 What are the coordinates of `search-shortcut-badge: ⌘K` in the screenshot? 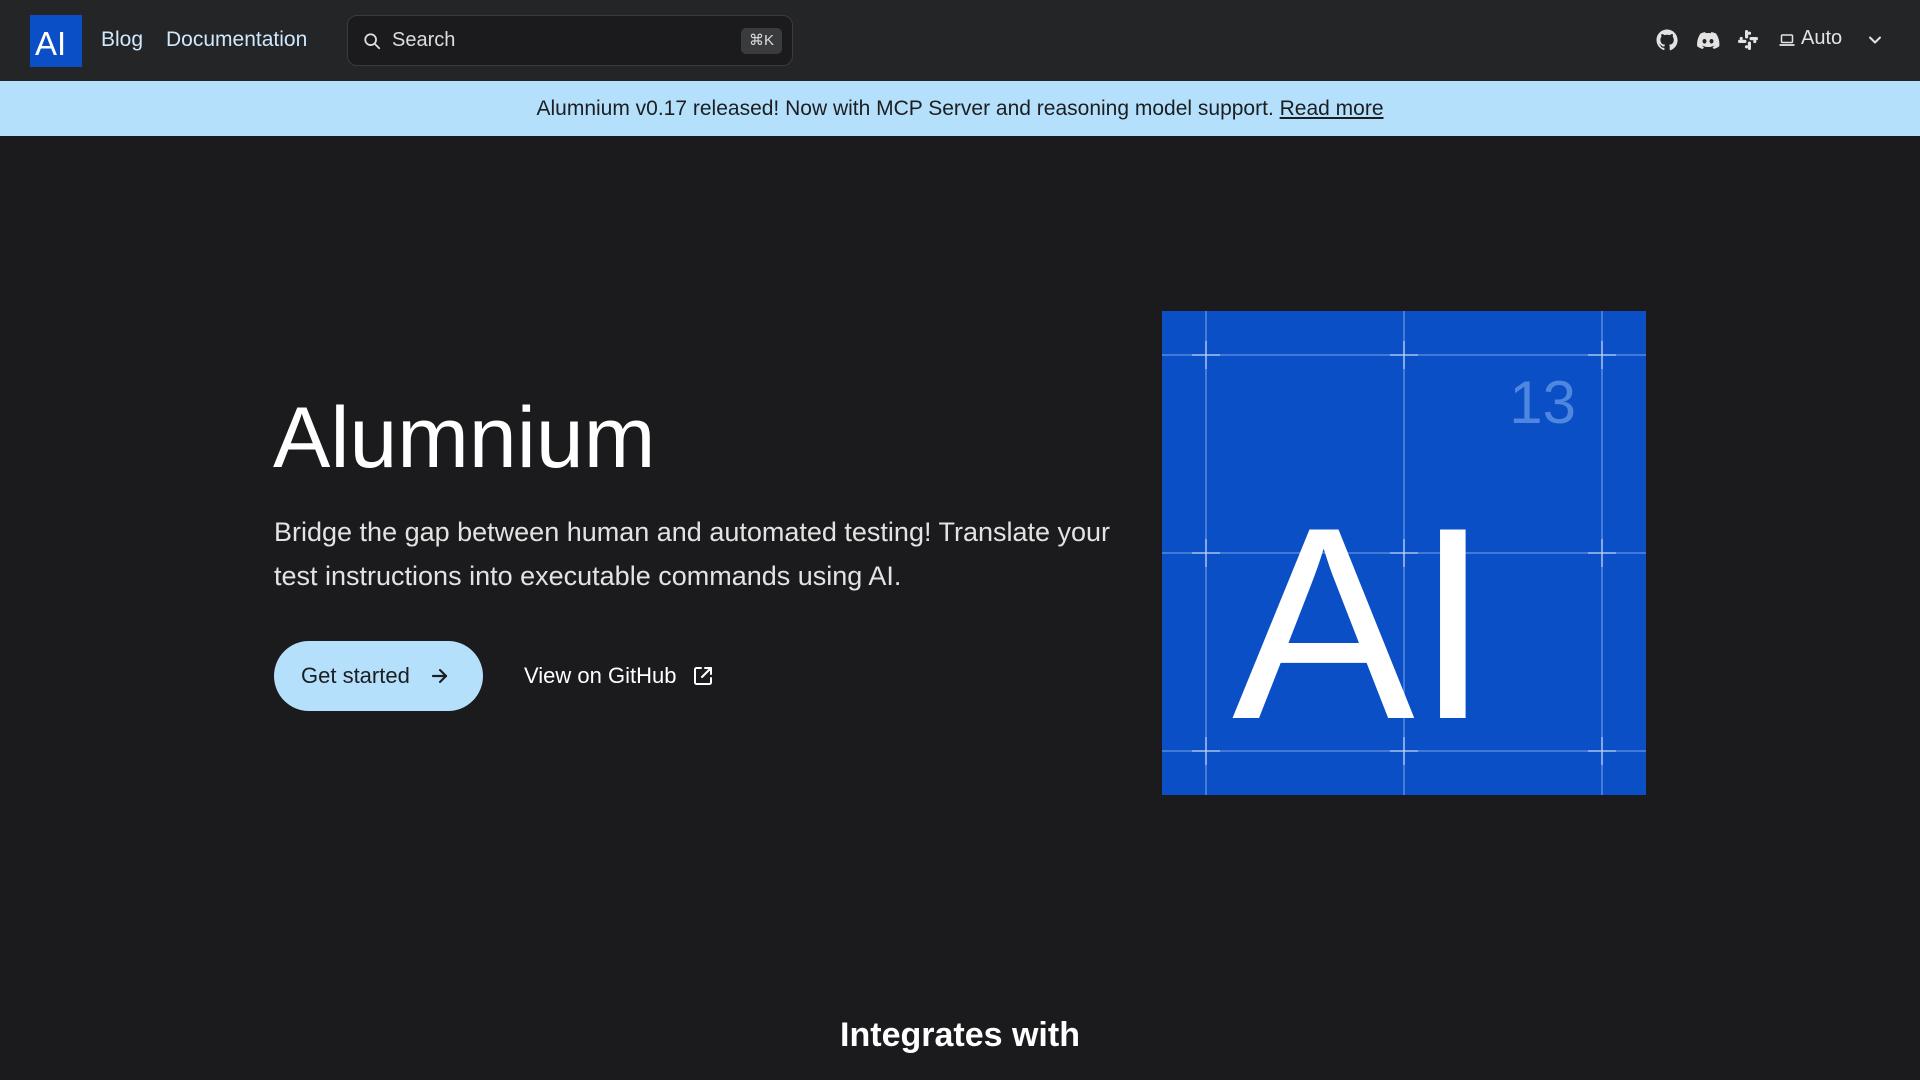 It's located at (761, 41).